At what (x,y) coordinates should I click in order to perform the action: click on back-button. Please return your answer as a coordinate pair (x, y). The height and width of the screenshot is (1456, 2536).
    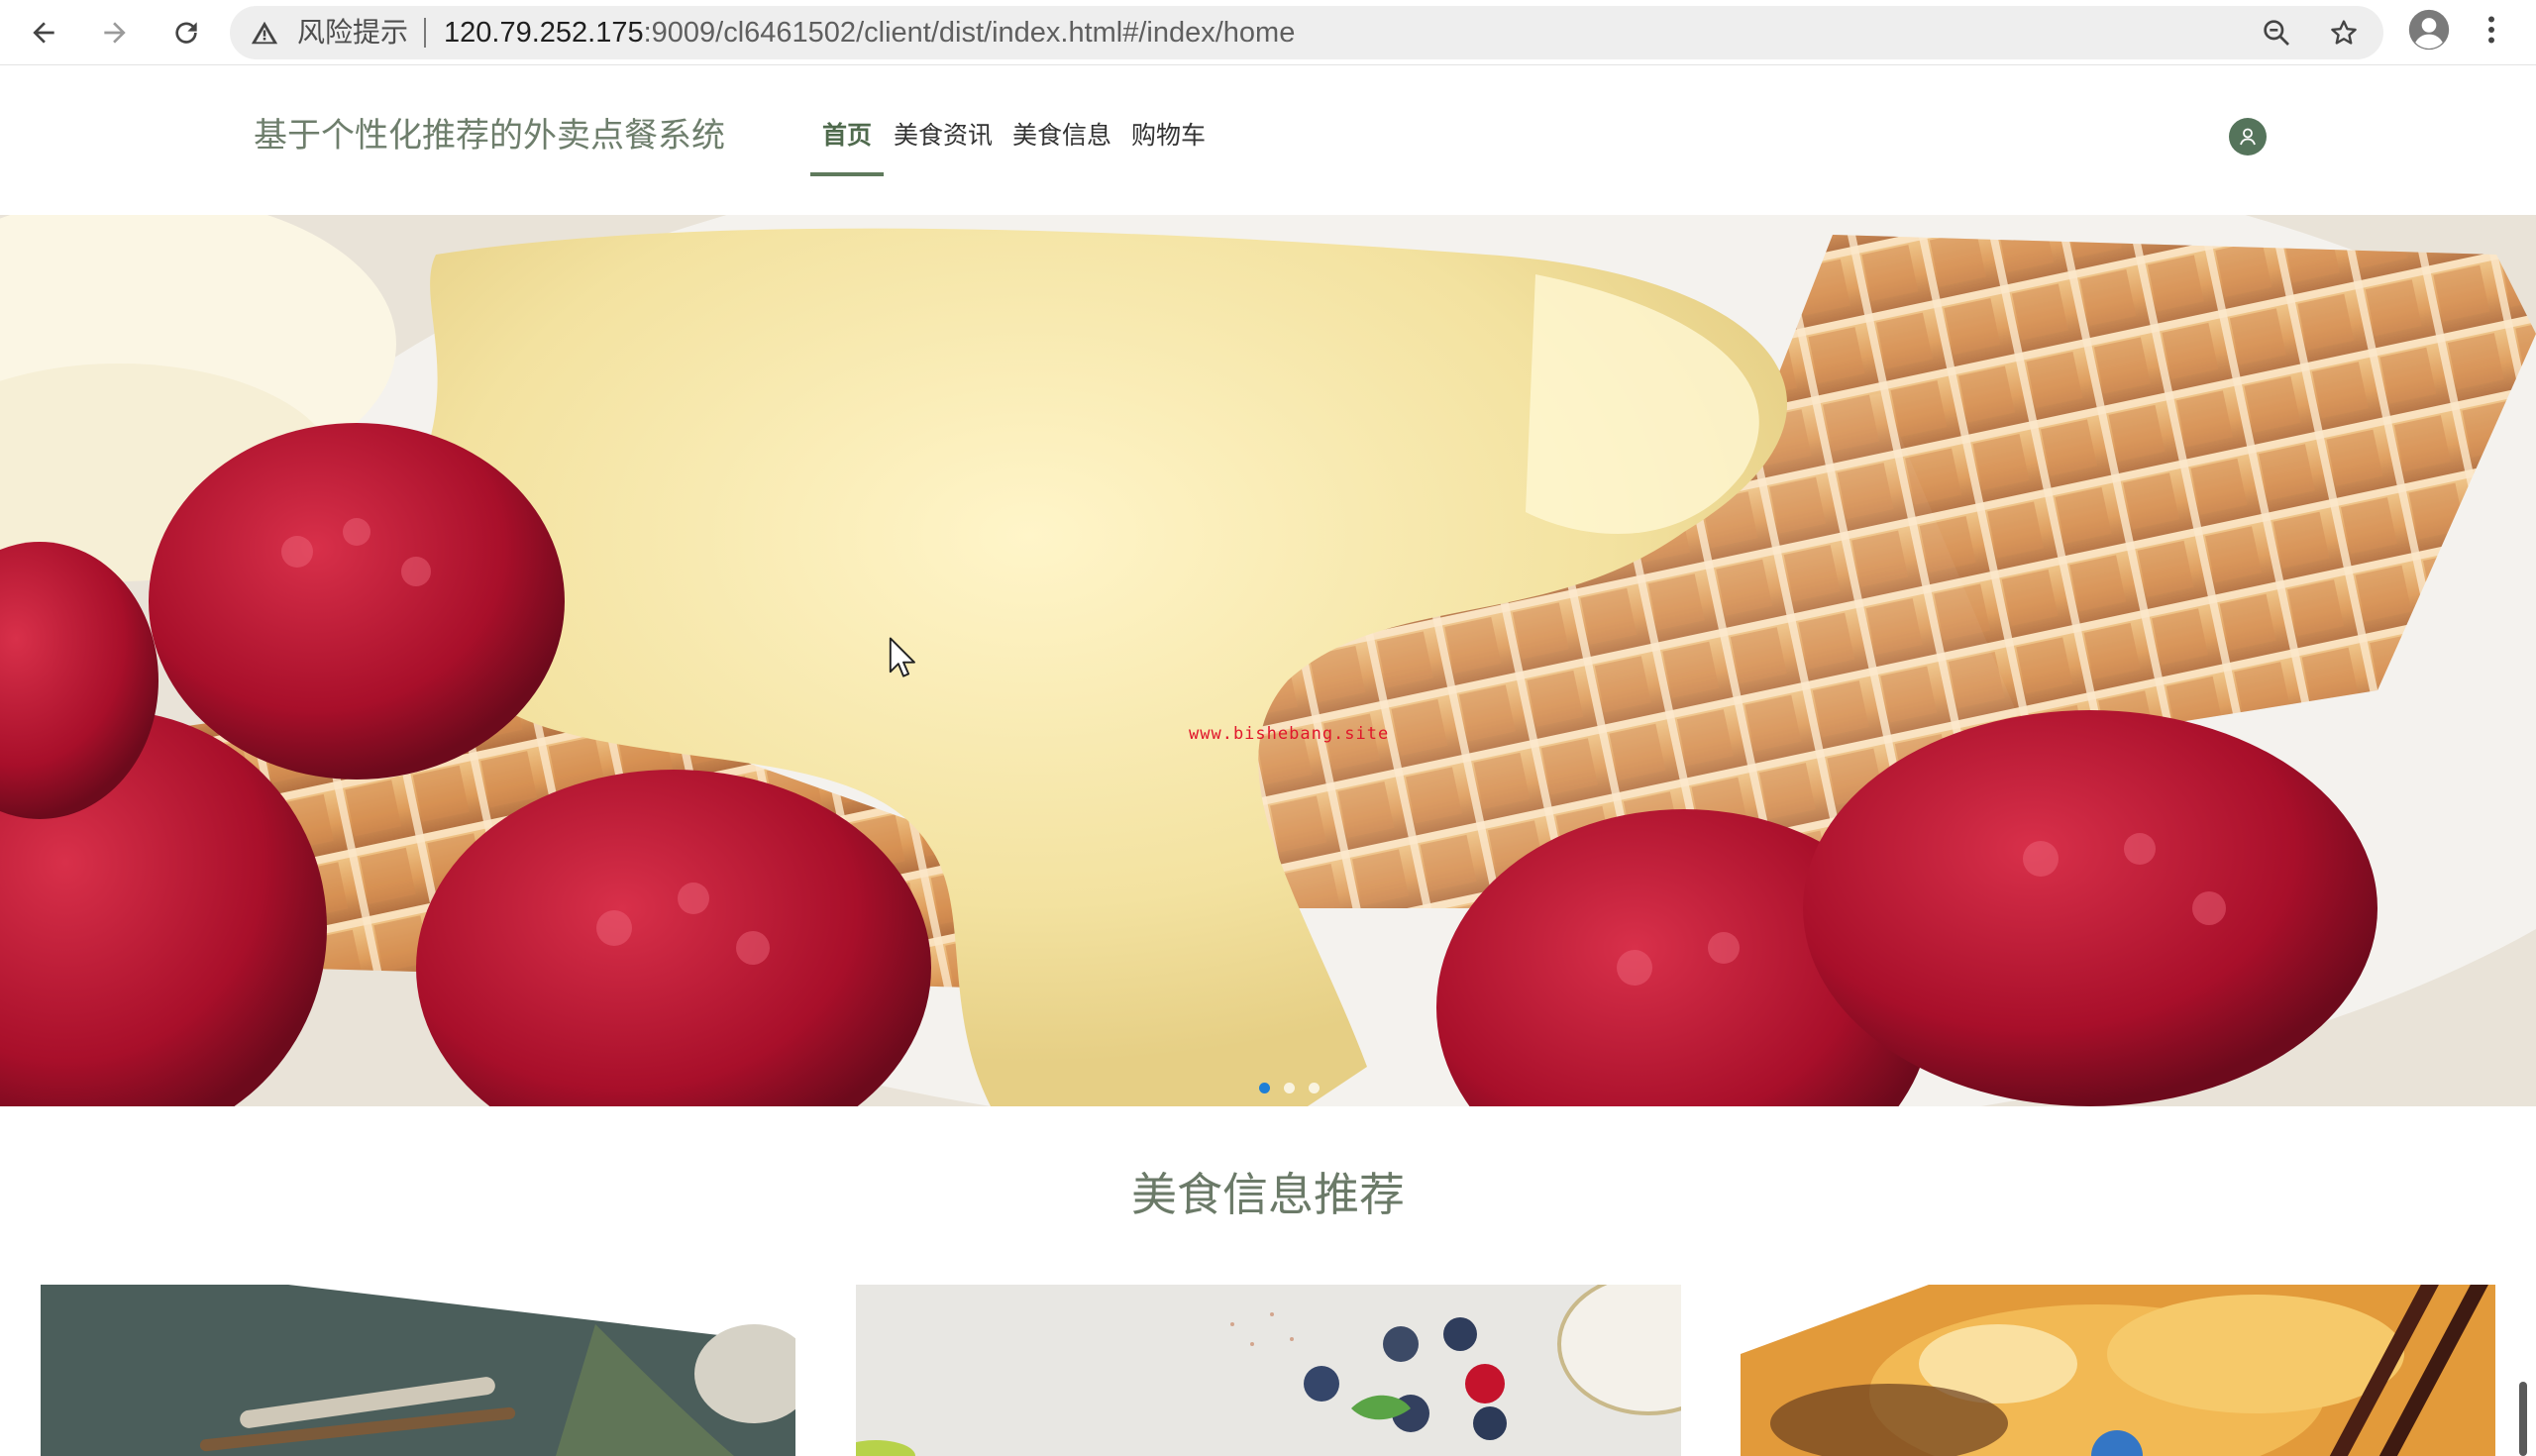
    Looking at the image, I should click on (43, 32).